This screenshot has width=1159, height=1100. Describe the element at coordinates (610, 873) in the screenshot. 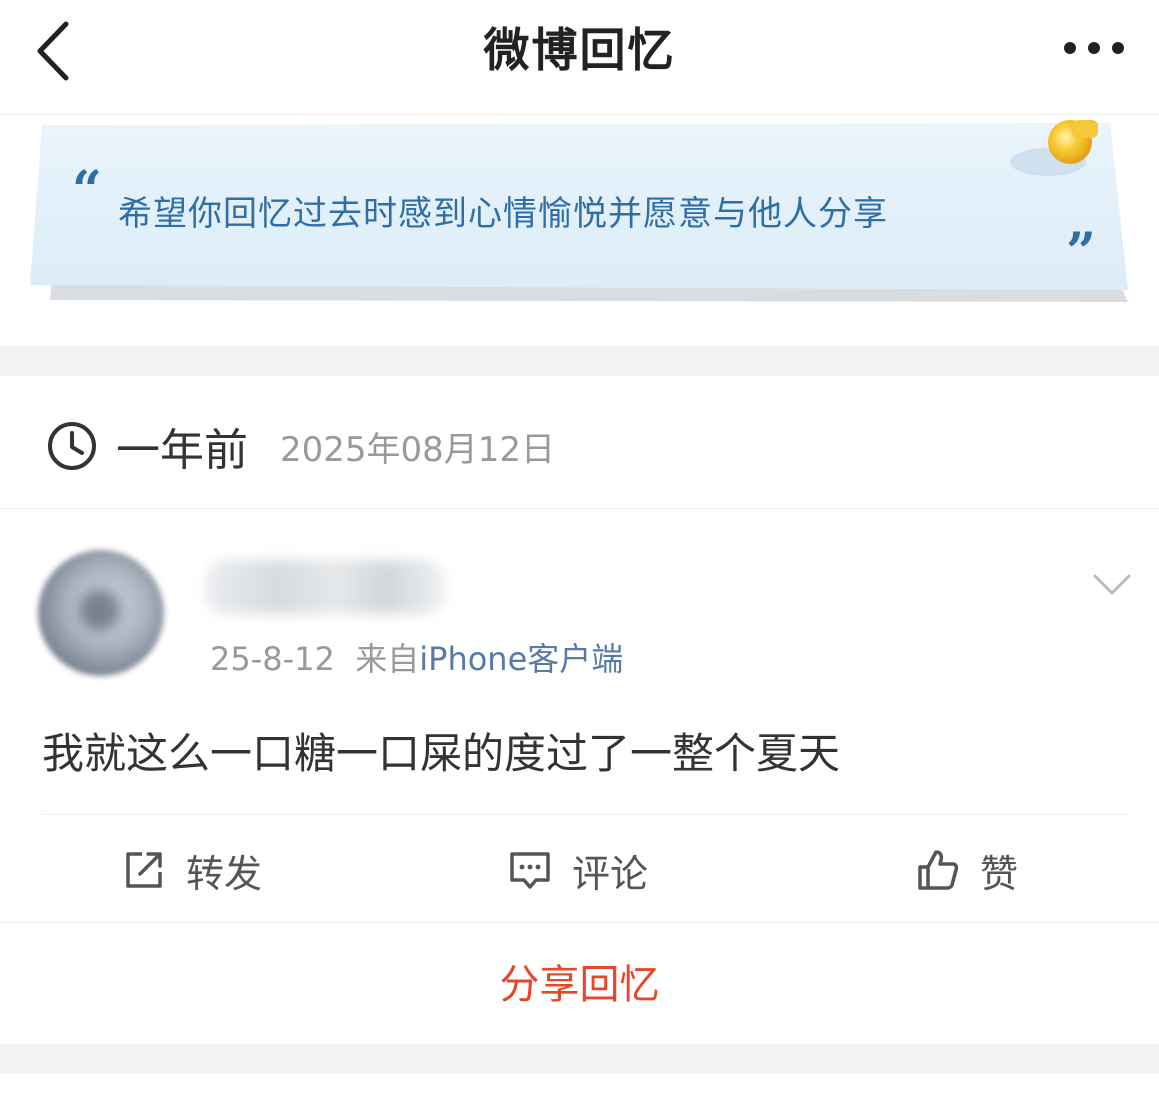

I see `comment-label: 评论` at that location.